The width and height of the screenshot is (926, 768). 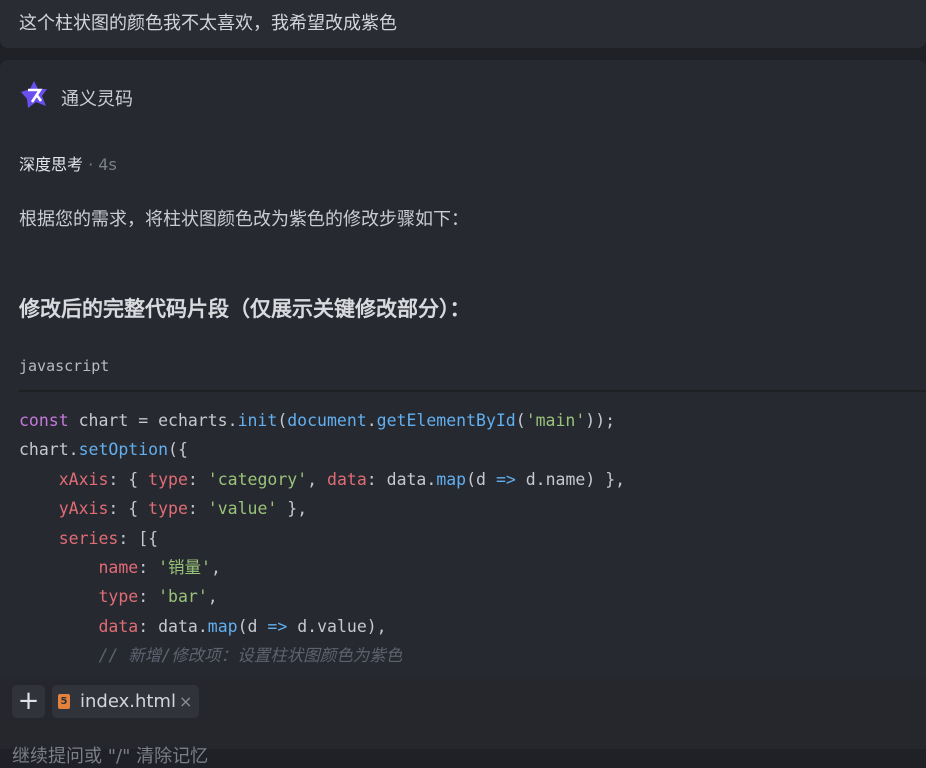 I want to click on chat-input: 继续提问或 "/" 清除记忆, so click(x=110, y=755).